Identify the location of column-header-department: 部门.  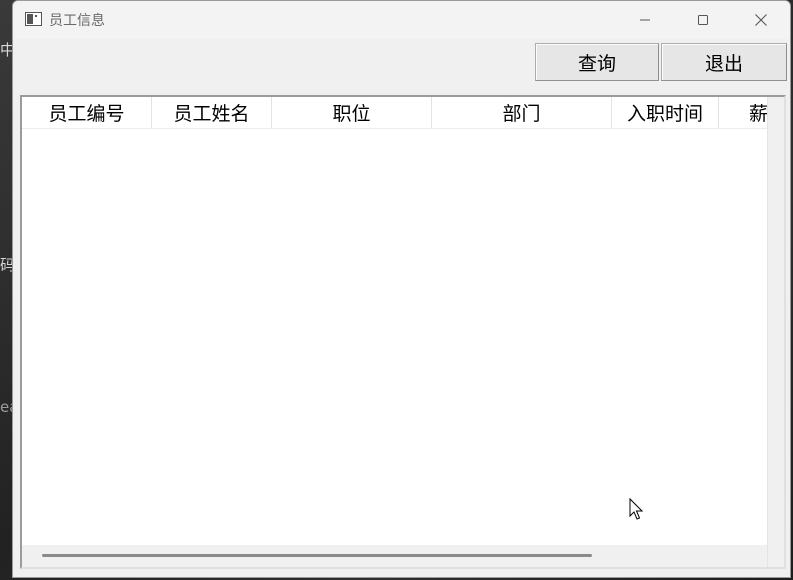
(522, 112).